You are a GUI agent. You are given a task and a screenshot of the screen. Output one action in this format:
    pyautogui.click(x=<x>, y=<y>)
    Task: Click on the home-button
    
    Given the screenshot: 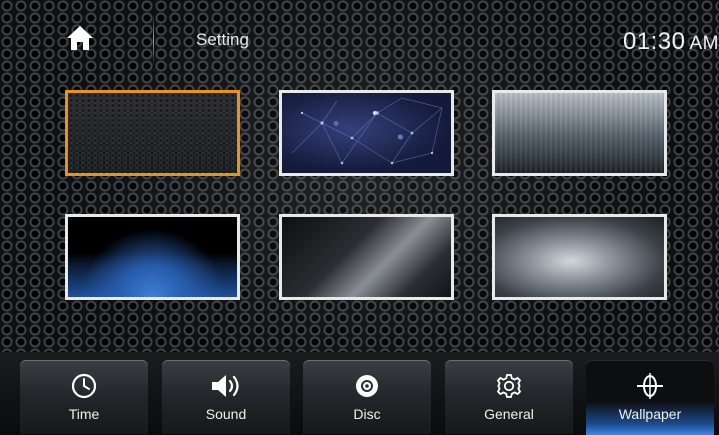 What is the action you would take?
    pyautogui.click(x=80, y=38)
    